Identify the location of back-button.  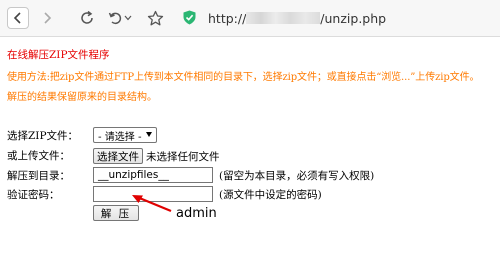
(18, 18).